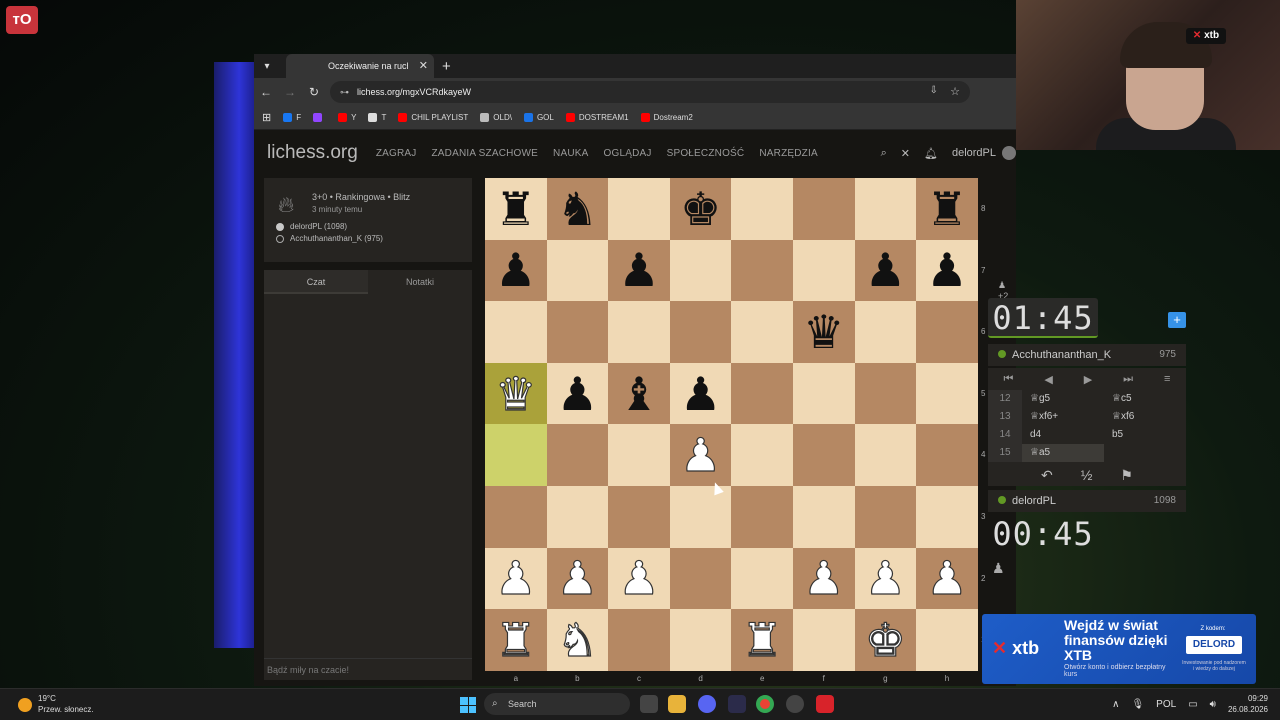 The image size is (1280, 720). I want to click on board-square-f8, so click(823, 209).